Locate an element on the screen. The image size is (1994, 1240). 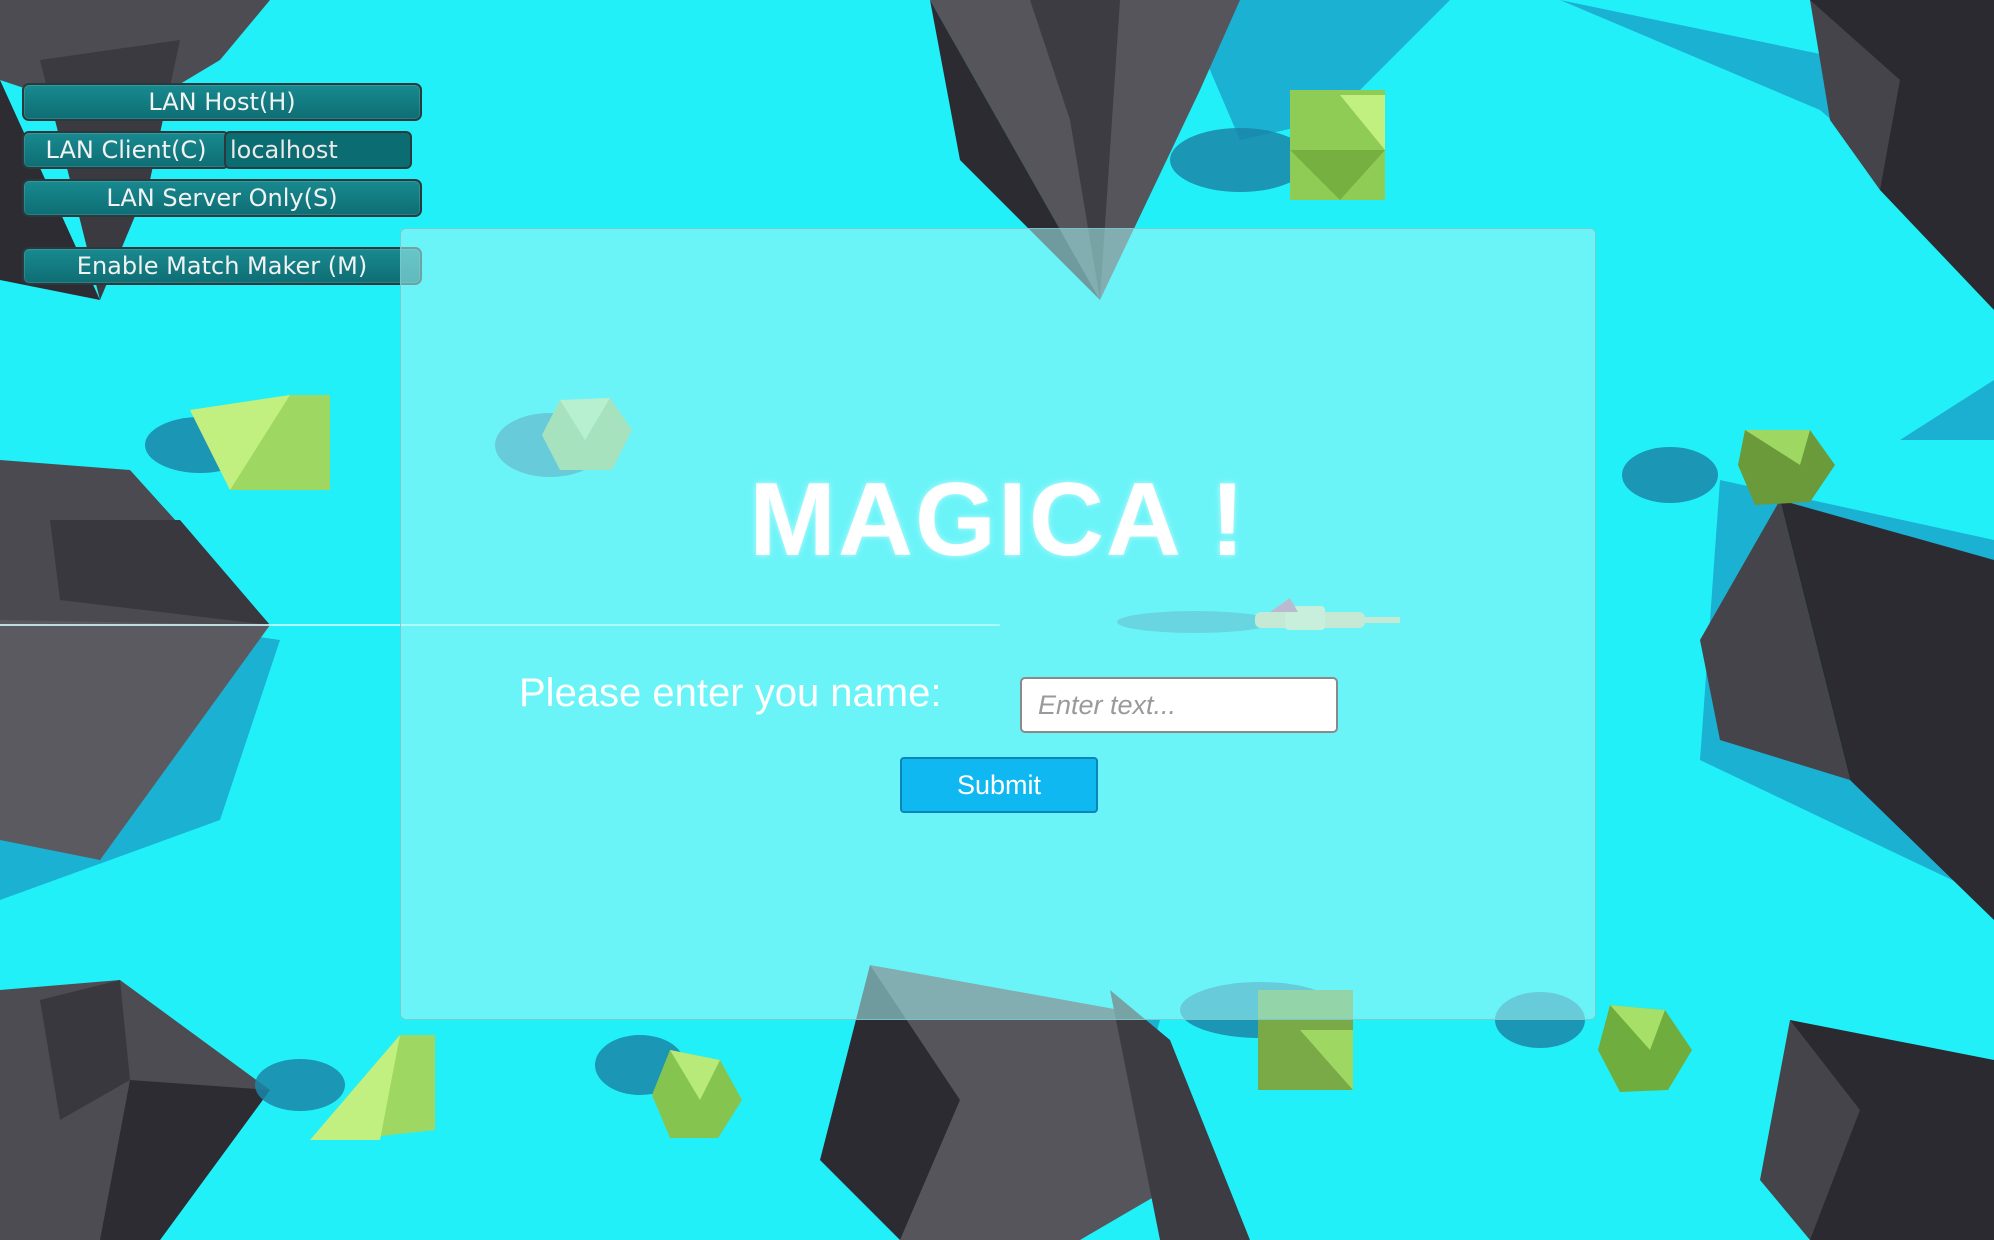
game-title: MAGICA ! is located at coordinates (998, 520).